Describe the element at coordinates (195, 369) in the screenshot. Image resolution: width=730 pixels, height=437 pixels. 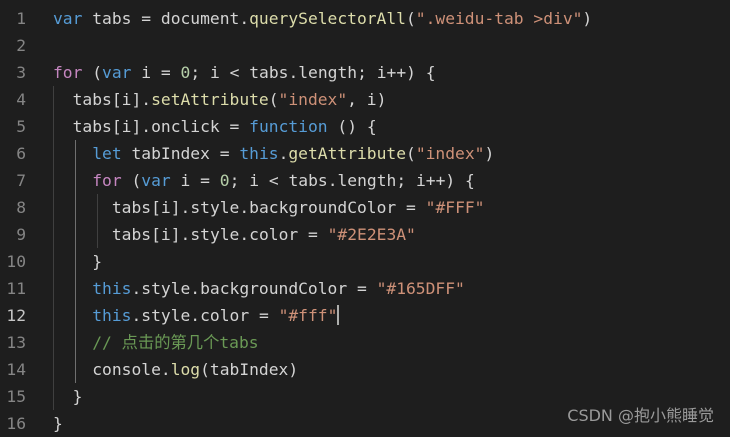
I see `code-text: console.log(tabIndex)` at that location.